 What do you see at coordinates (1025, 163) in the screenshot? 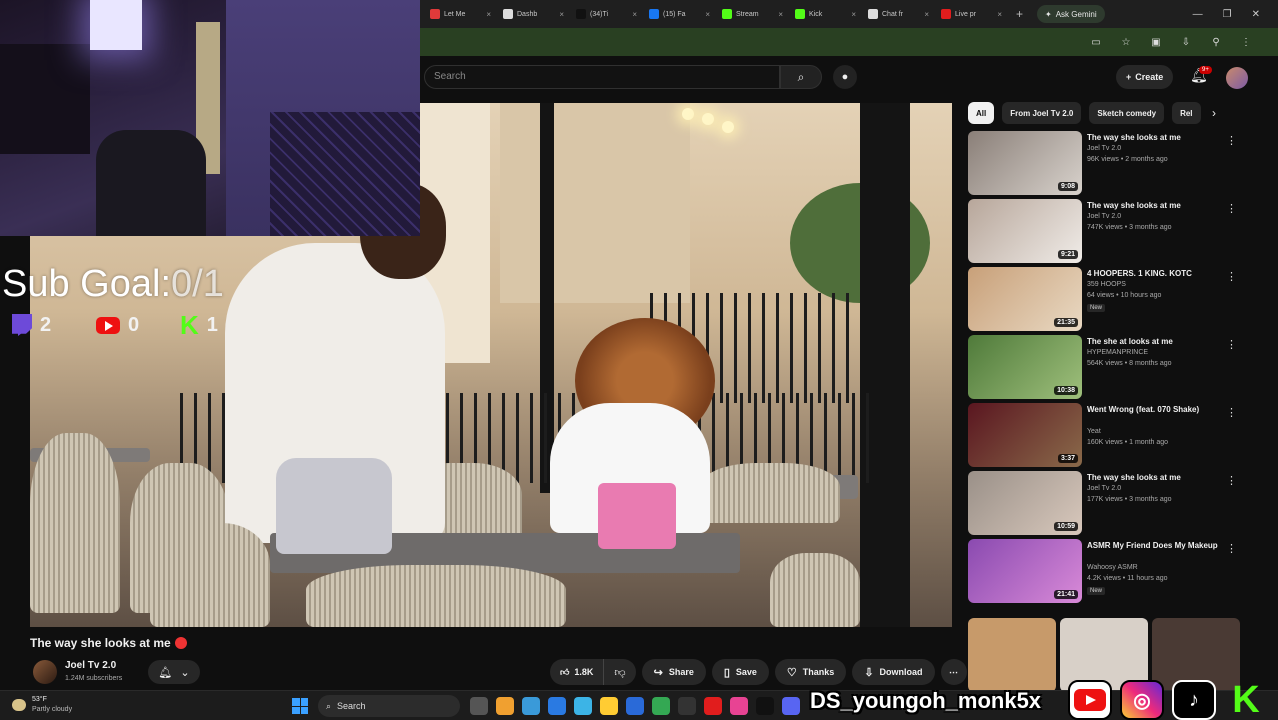
I see `video-thumbnail: 9:08` at bounding box center [1025, 163].